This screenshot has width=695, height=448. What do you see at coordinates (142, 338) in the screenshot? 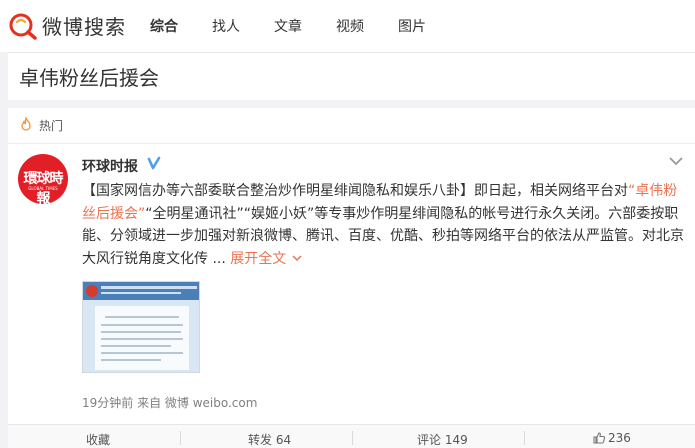
I see `thumbnail-document` at bounding box center [142, 338].